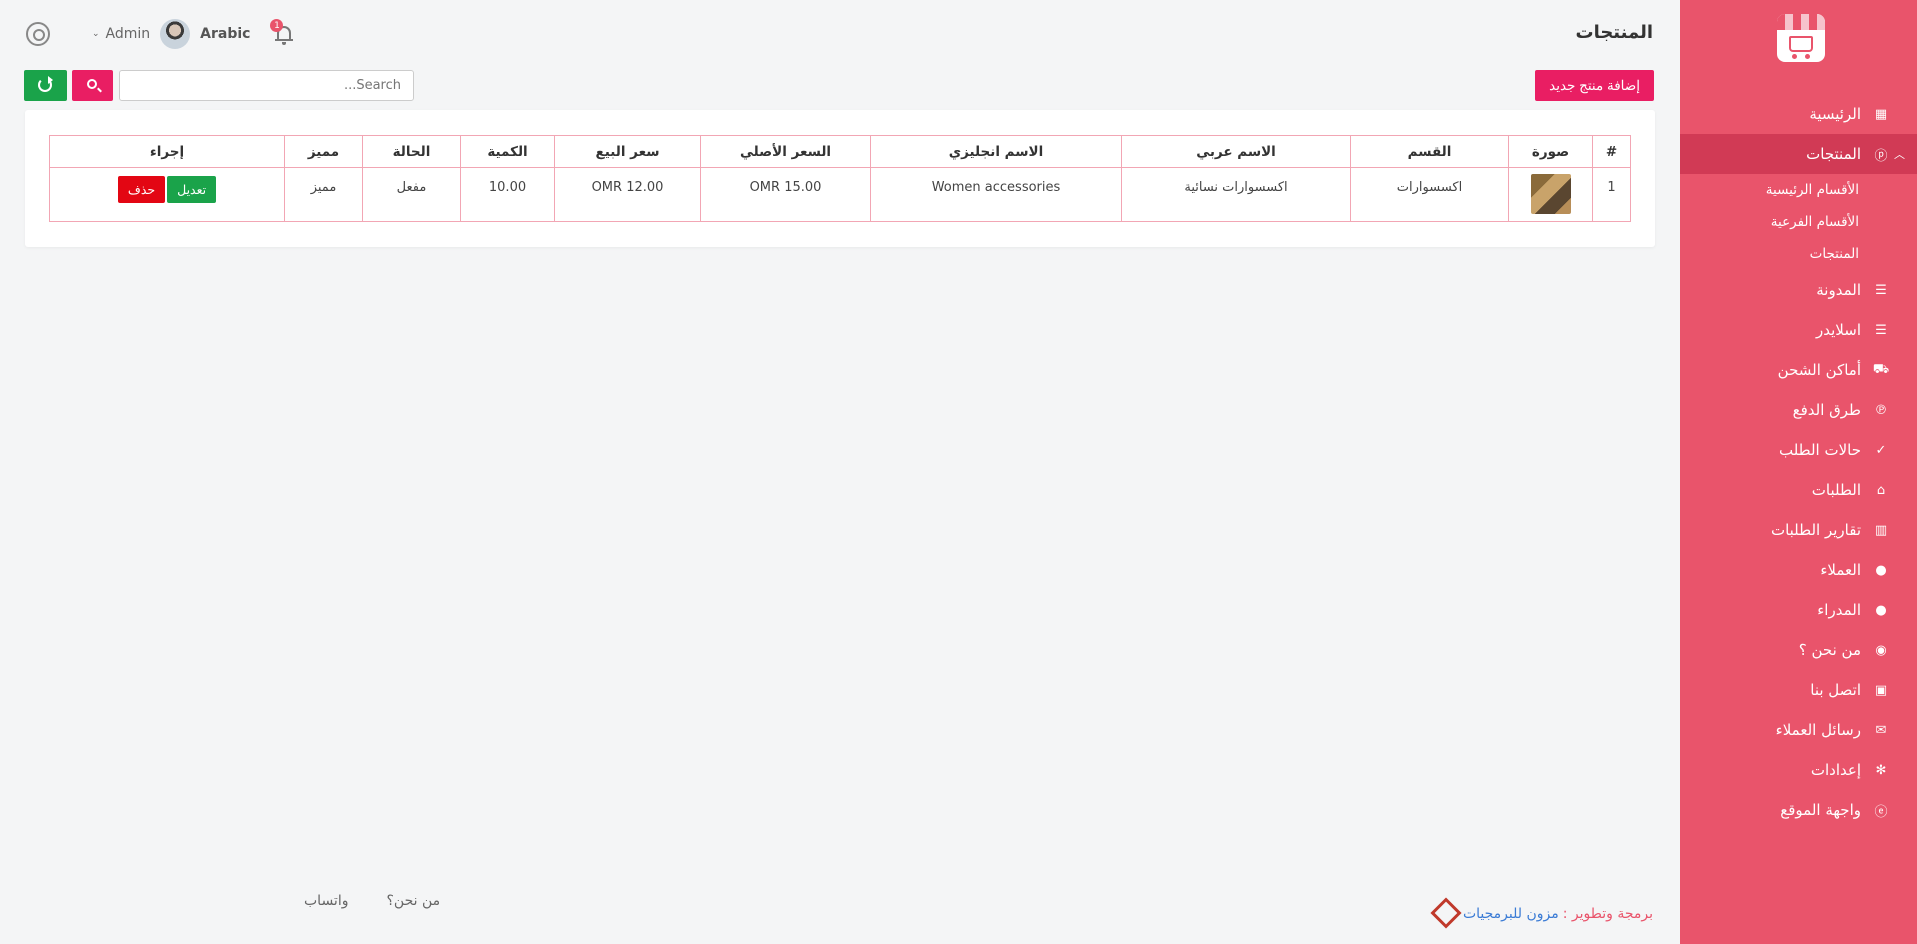 The image size is (1917, 944). I want to click on sidebar-item-customers: ● العملاء, so click(1798, 570).